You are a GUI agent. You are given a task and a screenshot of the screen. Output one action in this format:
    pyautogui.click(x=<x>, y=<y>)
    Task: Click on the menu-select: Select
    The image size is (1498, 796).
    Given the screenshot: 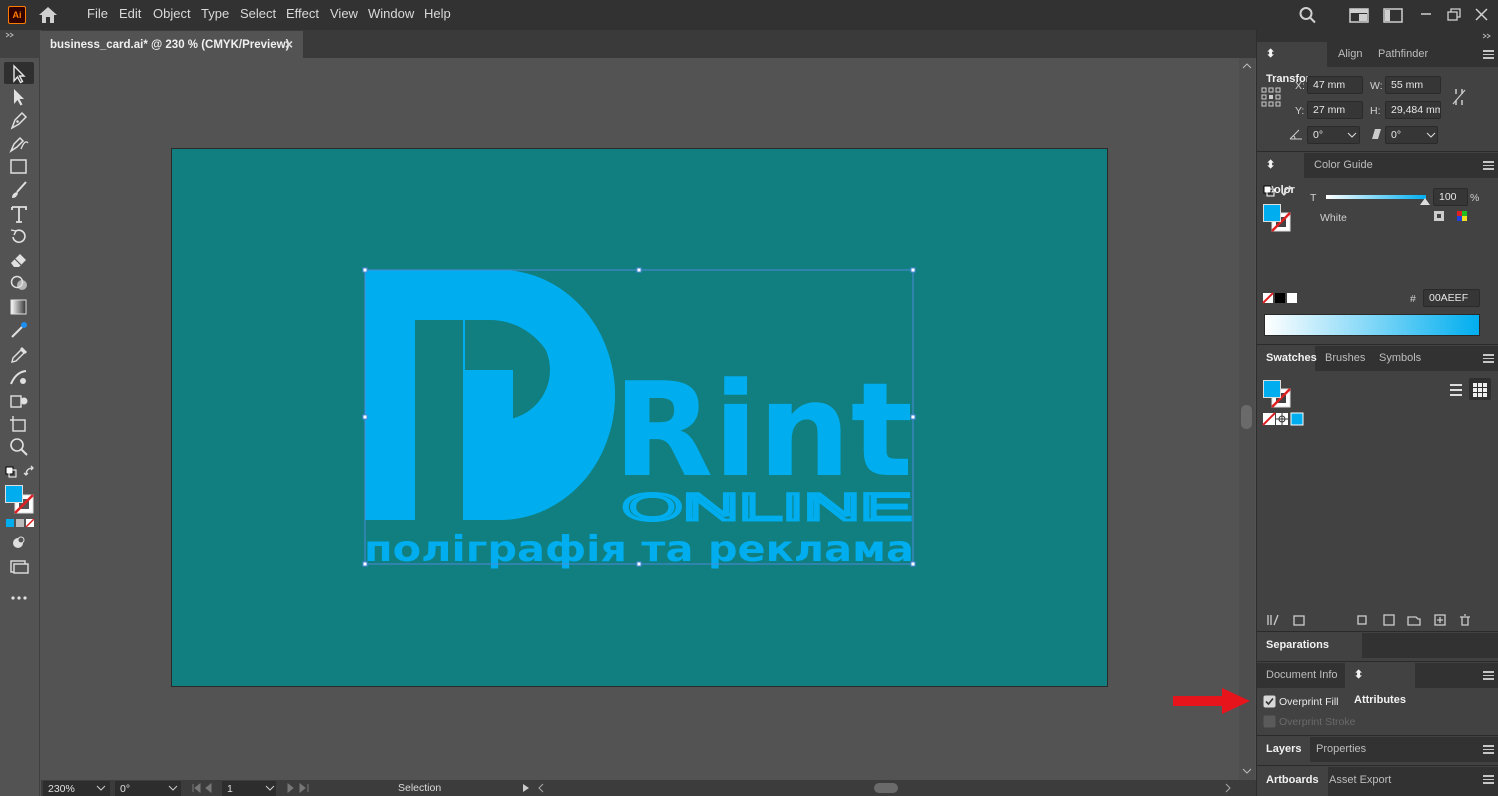 What is the action you would take?
    pyautogui.click(x=258, y=13)
    